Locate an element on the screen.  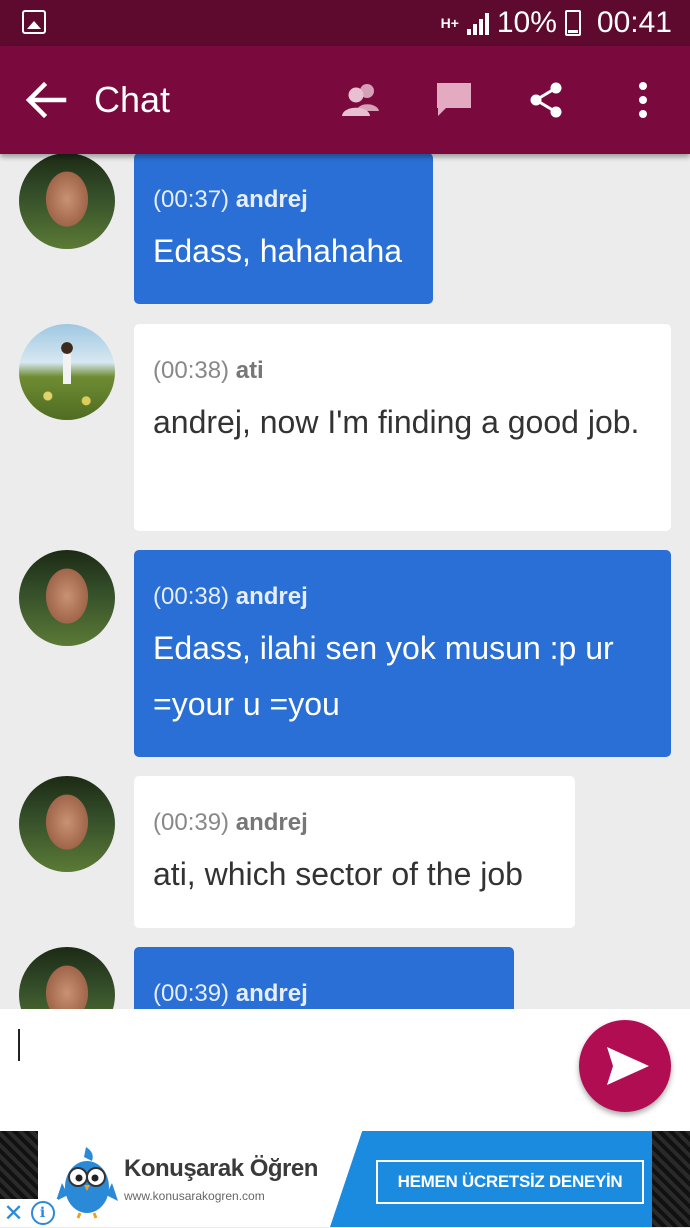
arrow-left-icon is located at coordinates (46, 100).